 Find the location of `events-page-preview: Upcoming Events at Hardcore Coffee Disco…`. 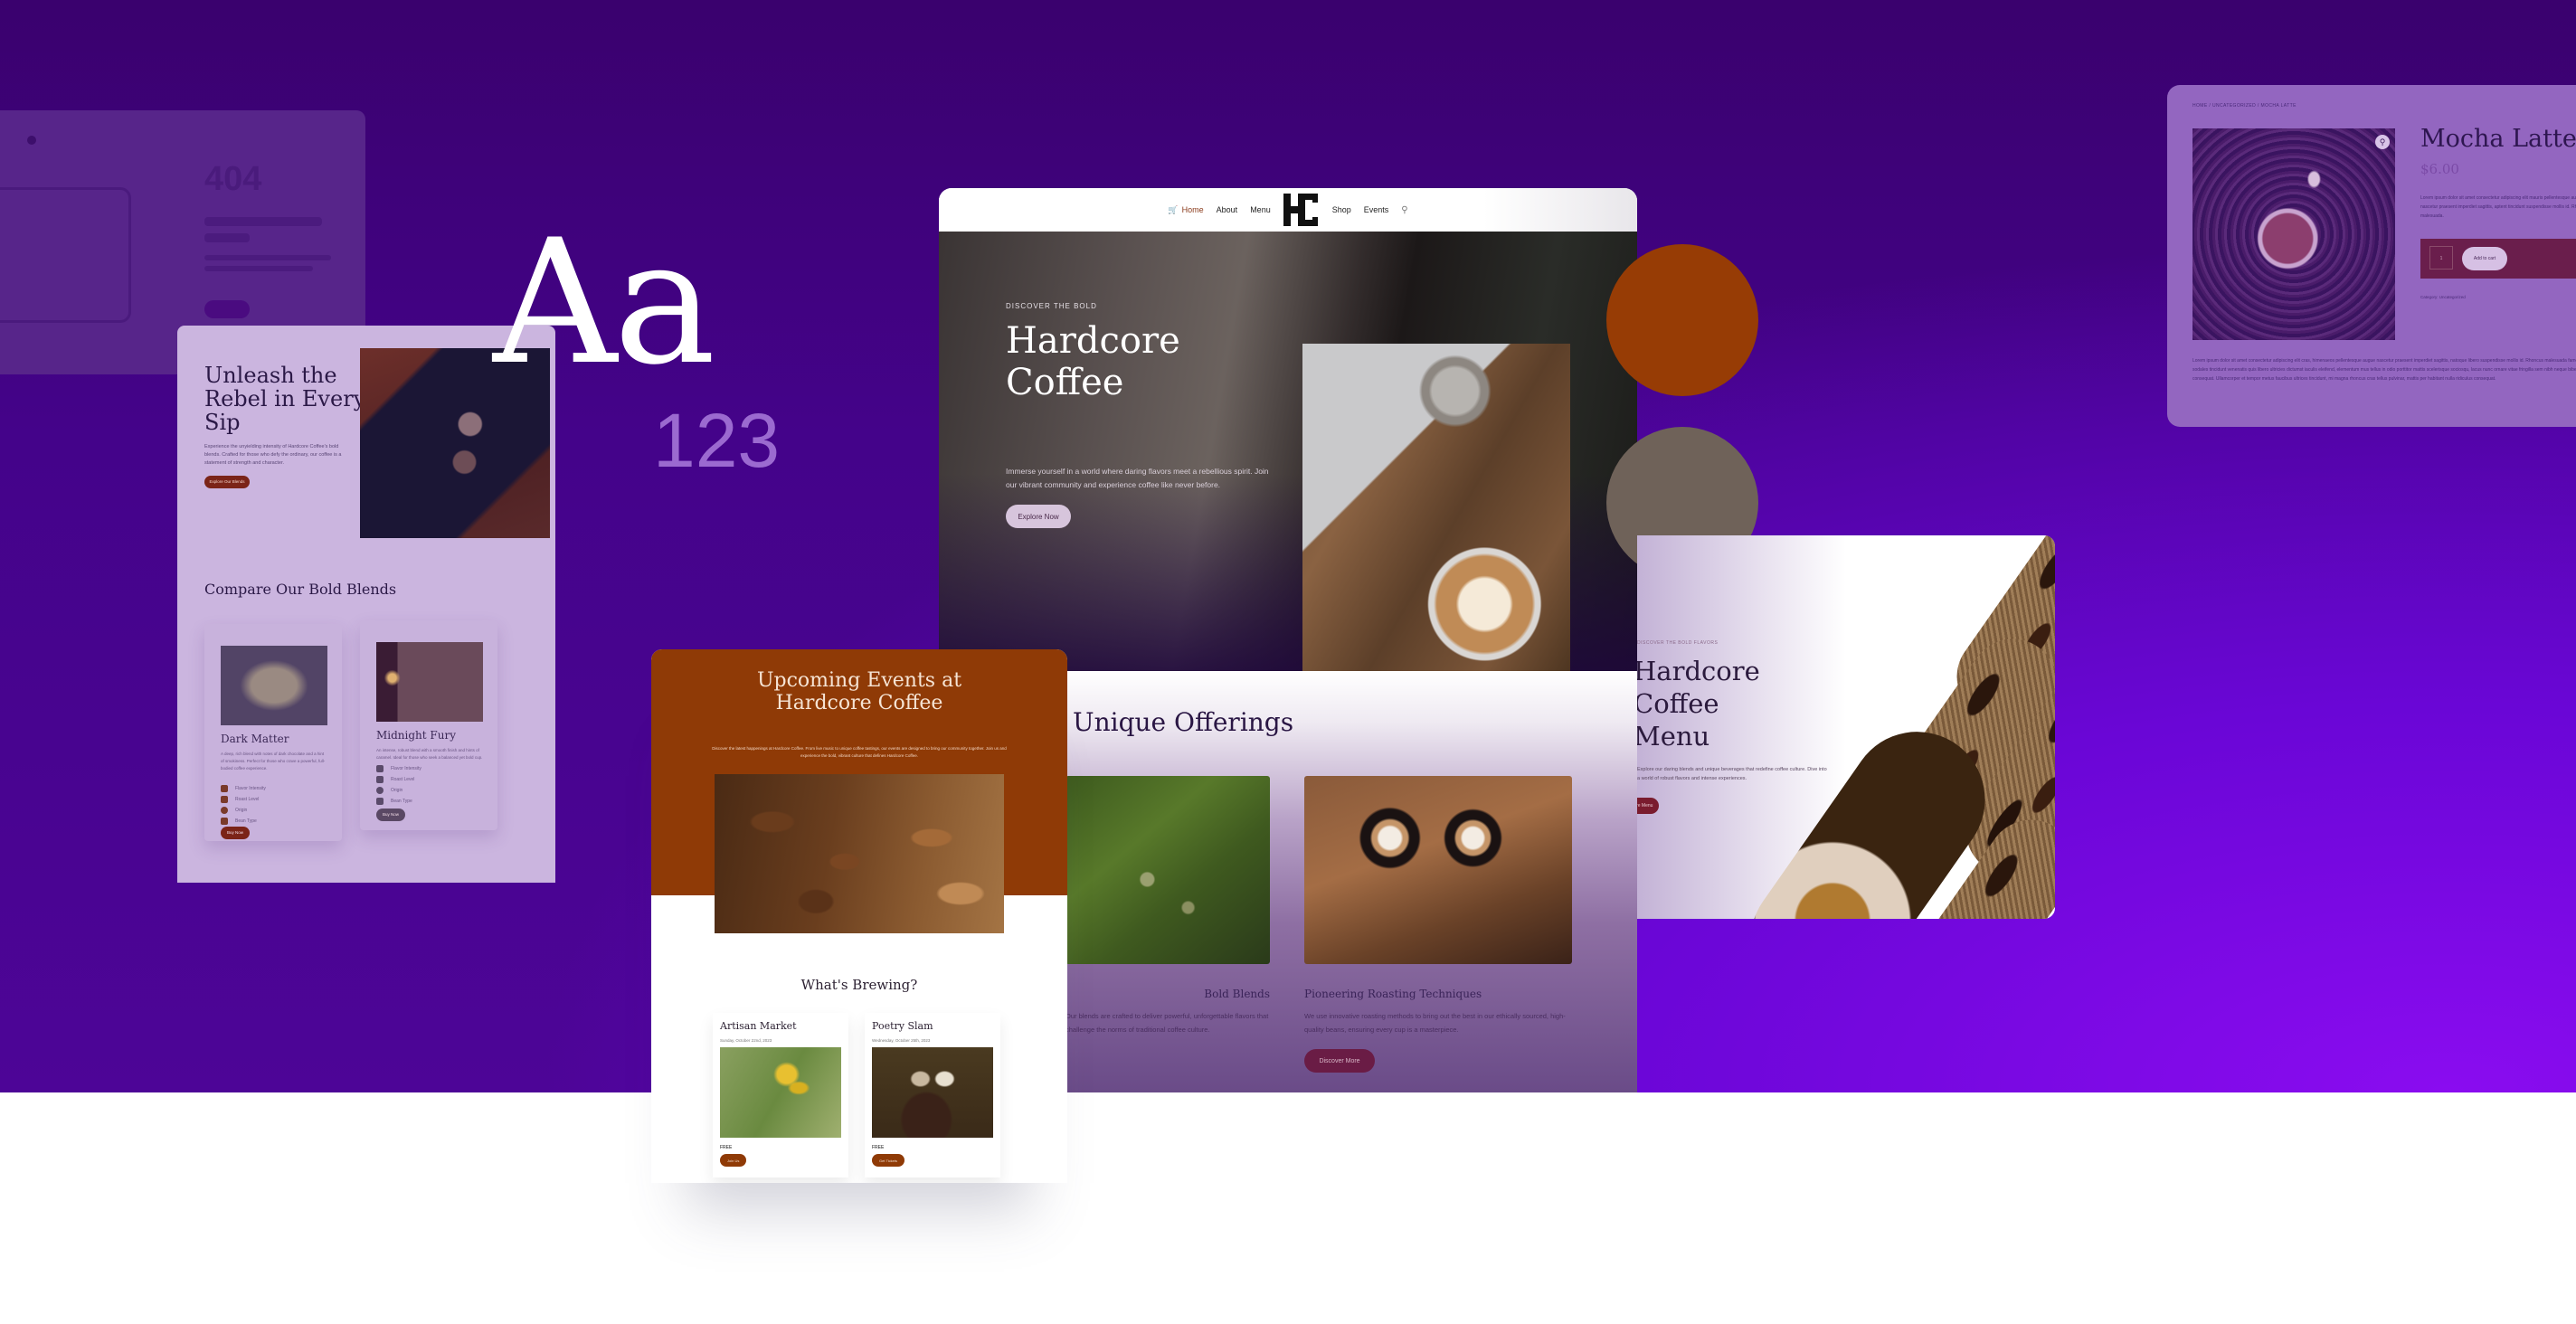

events-page-preview: Upcoming Events at Hardcore Coffee Disco… is located at coordinates (859, 916).